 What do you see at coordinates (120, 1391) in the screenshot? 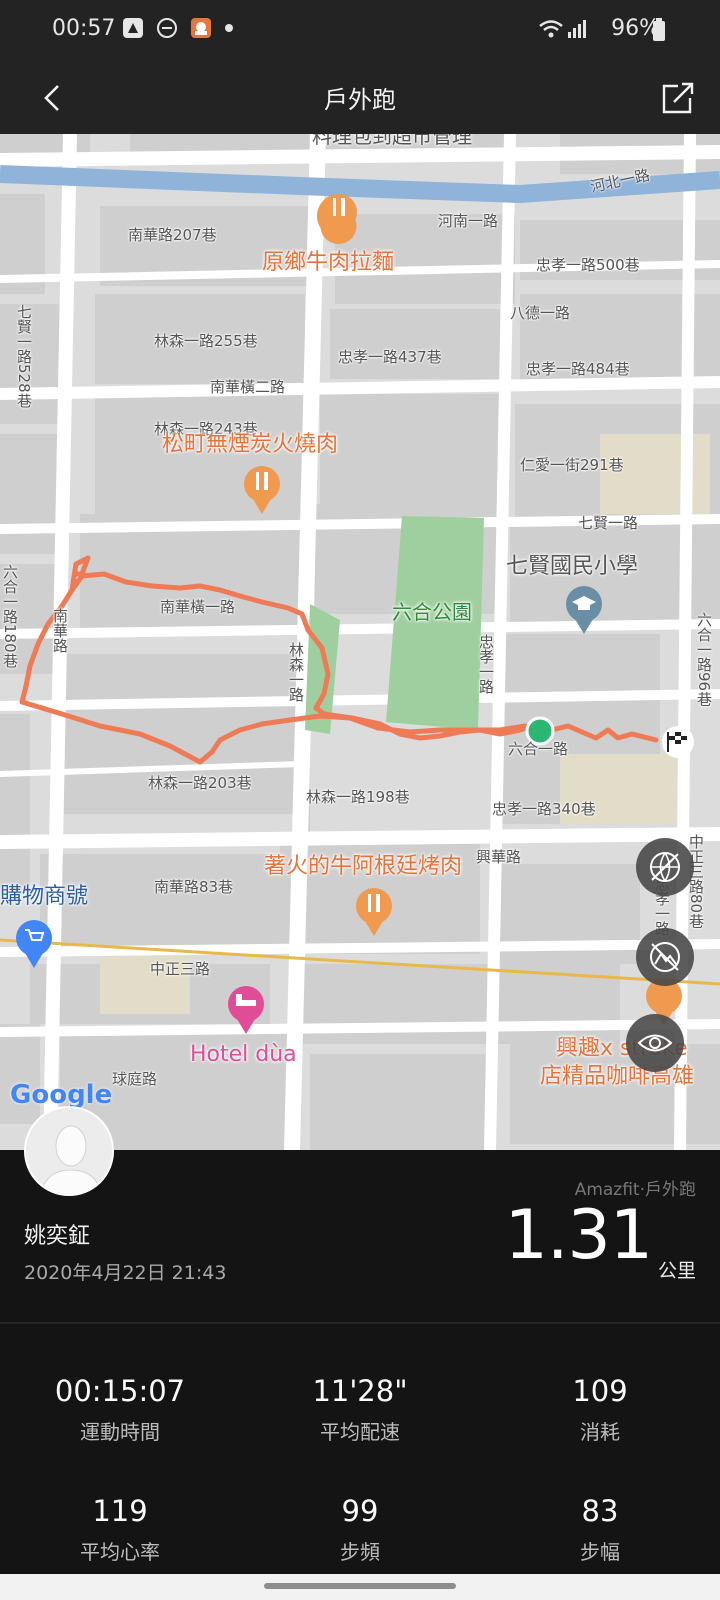
I see `stat-value: 00:15:07` at bounding box center [120, 1391].